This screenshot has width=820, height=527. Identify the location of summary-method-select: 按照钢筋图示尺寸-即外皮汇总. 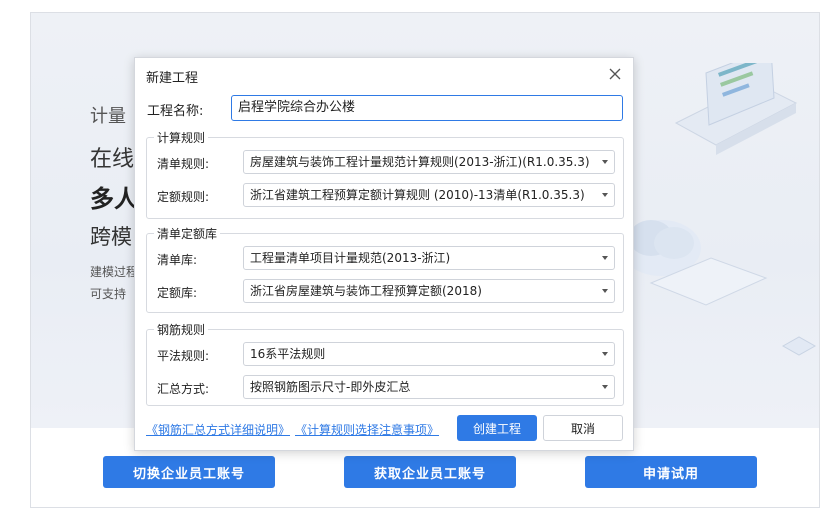
(429, 387).